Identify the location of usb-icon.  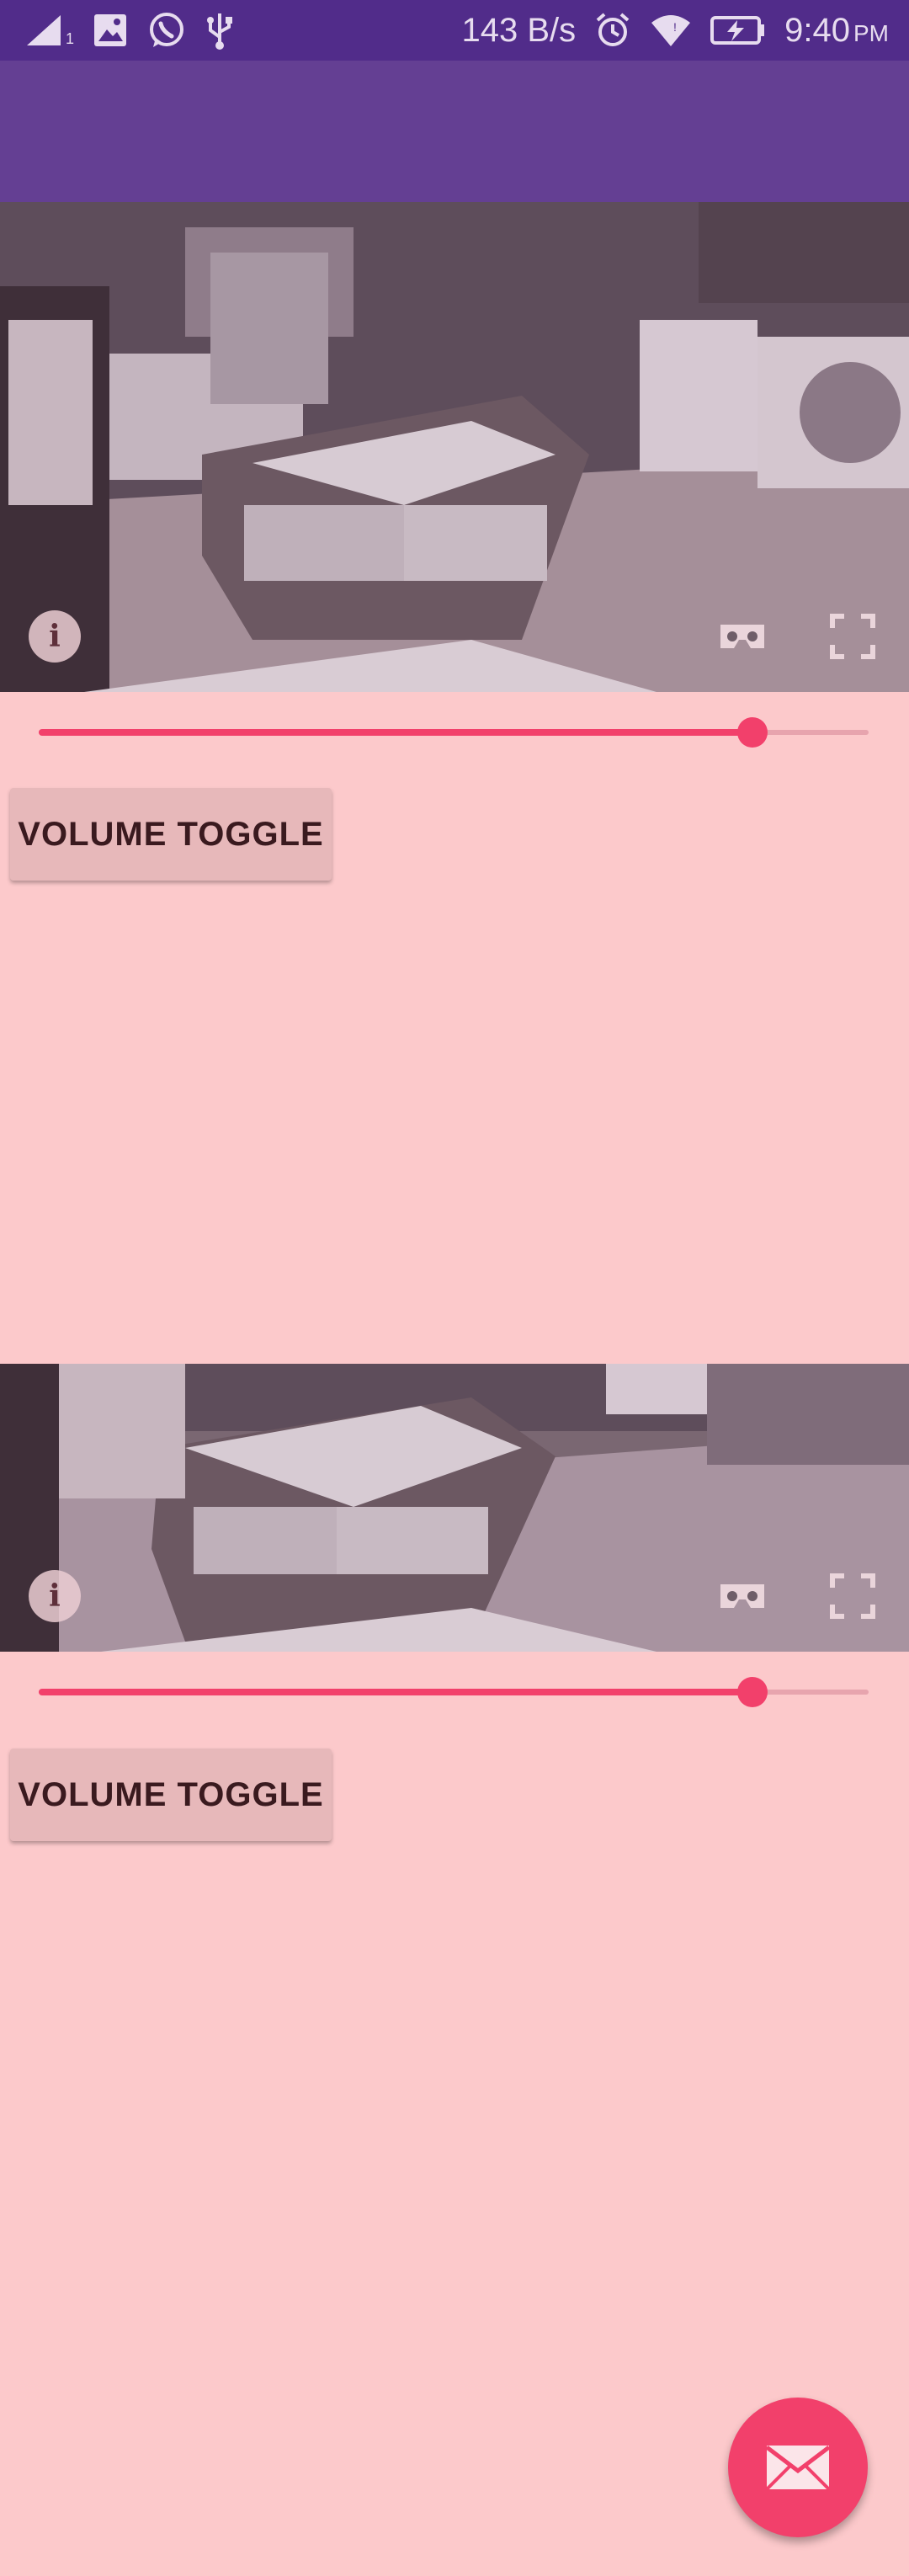
(219, 30).